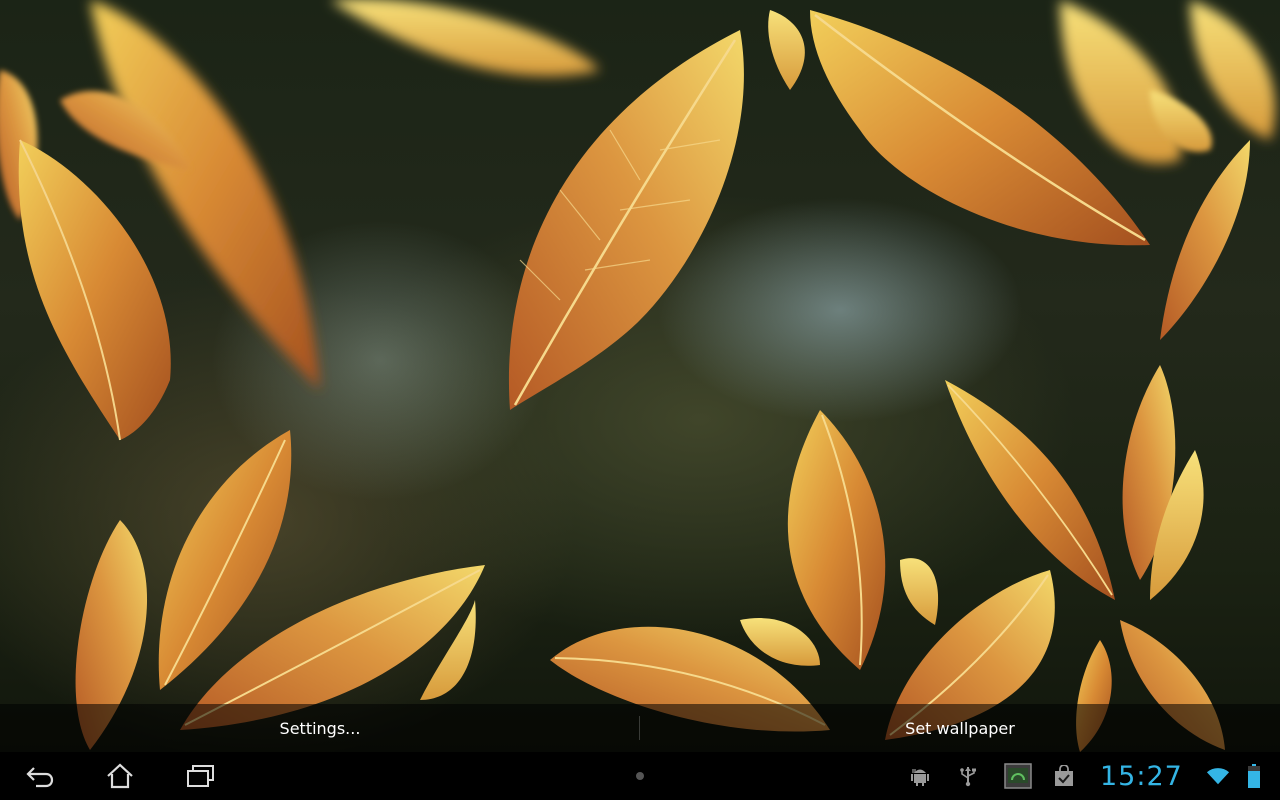  I want to click on home-button, so click(120, 776).